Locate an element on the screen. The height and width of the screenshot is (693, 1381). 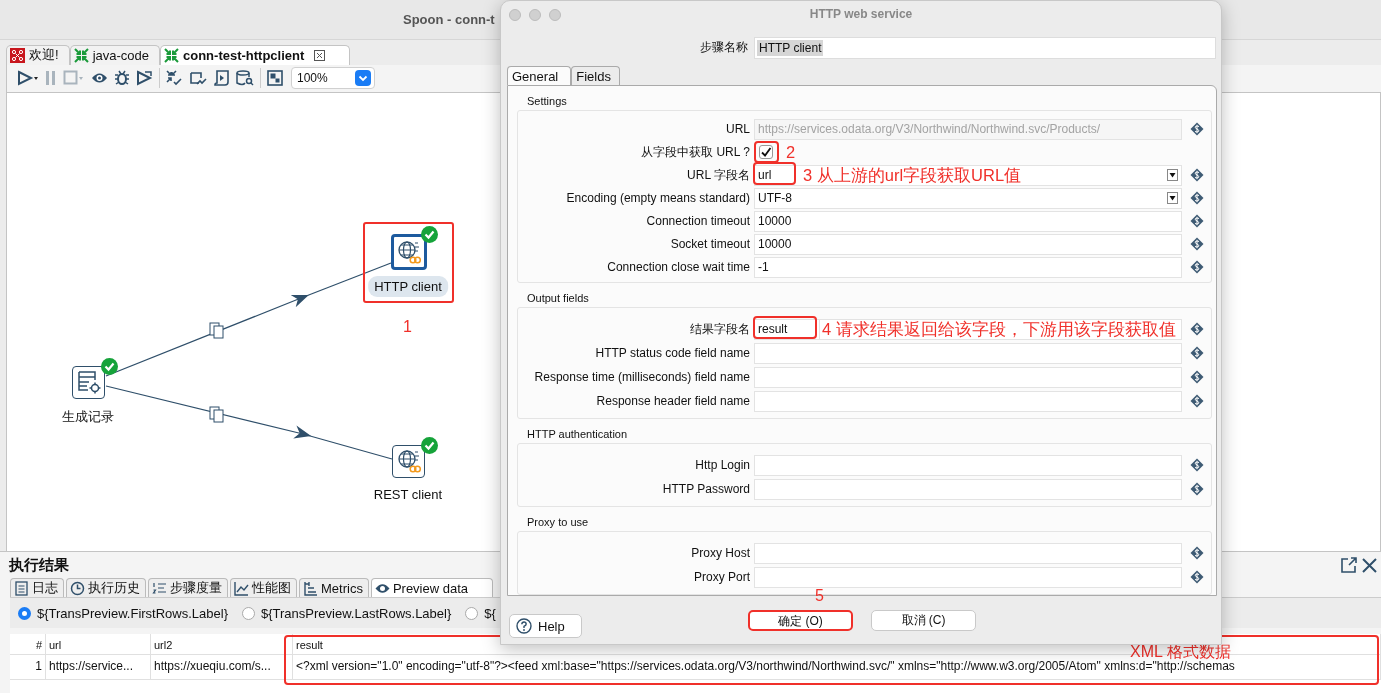
highlight-box is located at coordinates (785, 327).